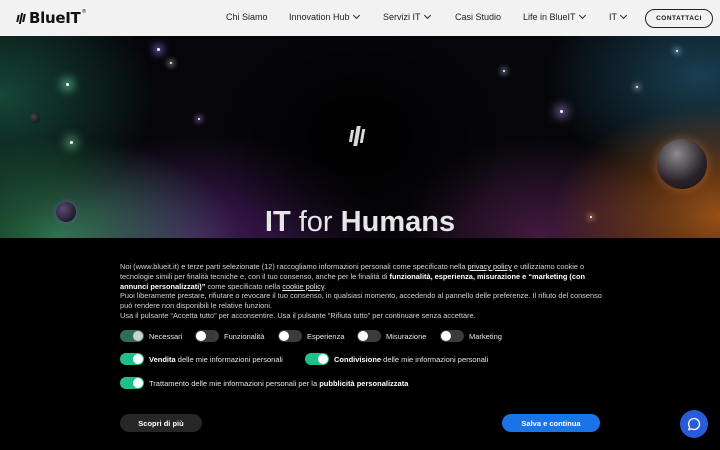 The height and width of the screenshot is (450, 720). What do you see at coordinates (229, 336) in the screenshot?
I see `toggle-funzionalita: Funzionalità` at bounding box center [229, 336].